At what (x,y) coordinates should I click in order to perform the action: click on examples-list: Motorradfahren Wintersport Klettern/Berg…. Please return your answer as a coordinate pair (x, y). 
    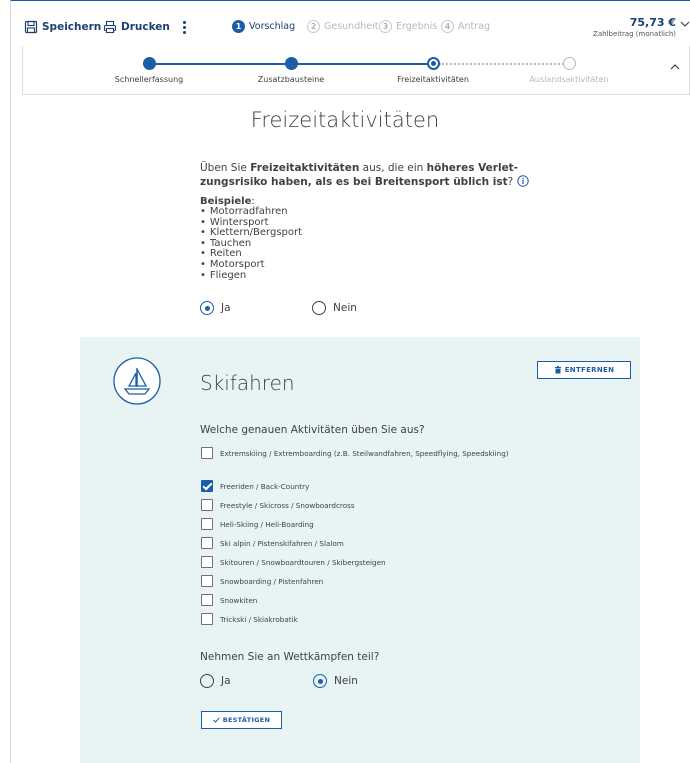
    Looking at the image, I should click on (251, 244).